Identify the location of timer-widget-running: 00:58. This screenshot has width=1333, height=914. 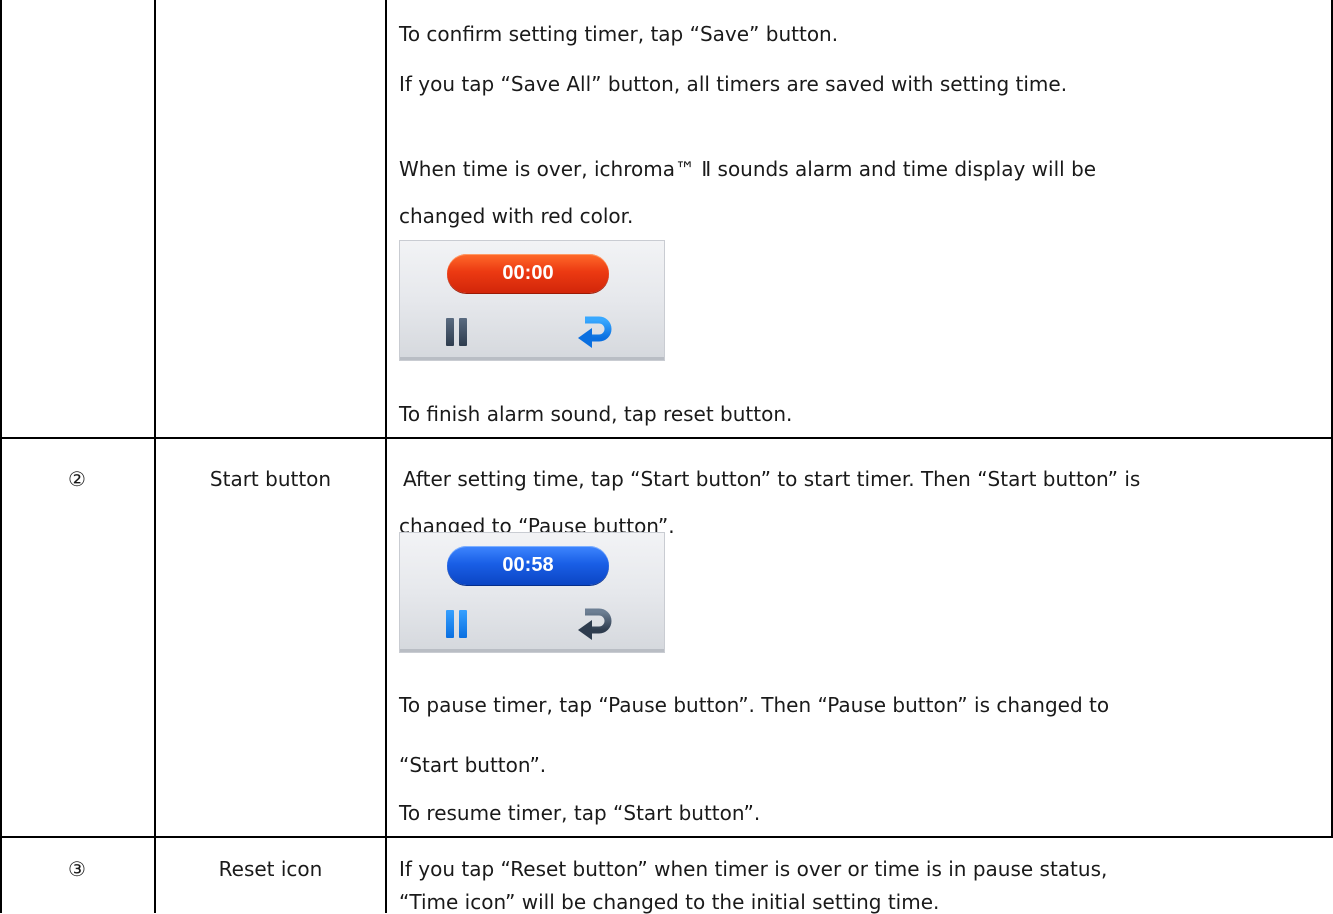
(532, 592).